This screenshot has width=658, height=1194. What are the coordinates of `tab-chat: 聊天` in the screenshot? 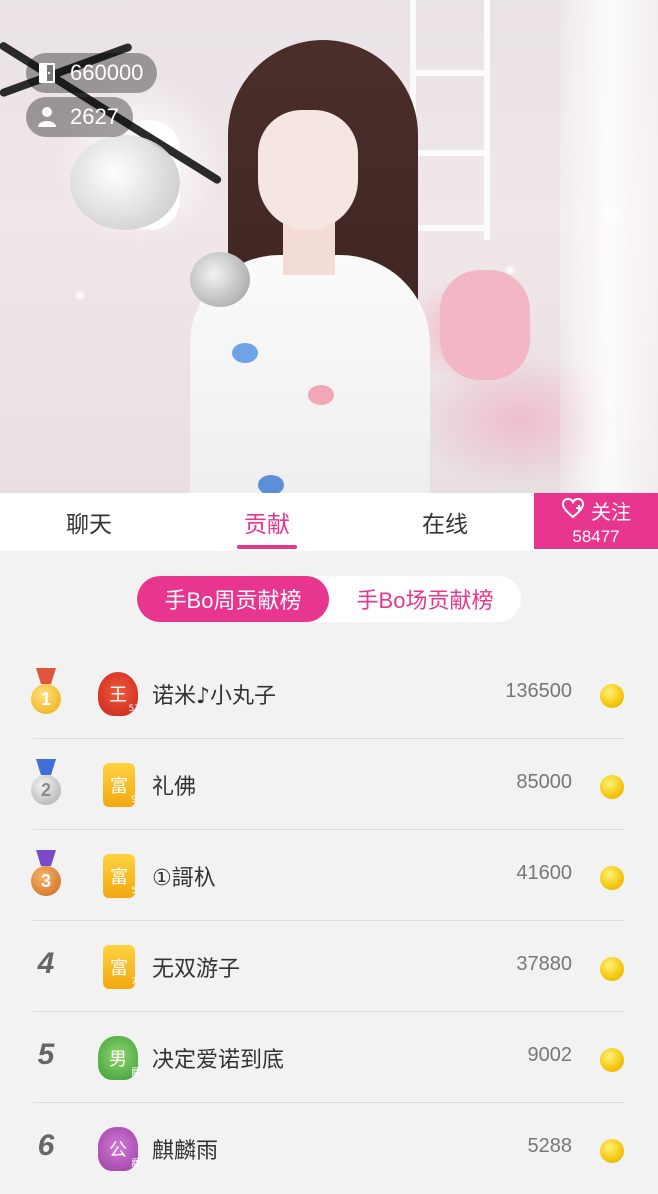 It's located at (89, 522).